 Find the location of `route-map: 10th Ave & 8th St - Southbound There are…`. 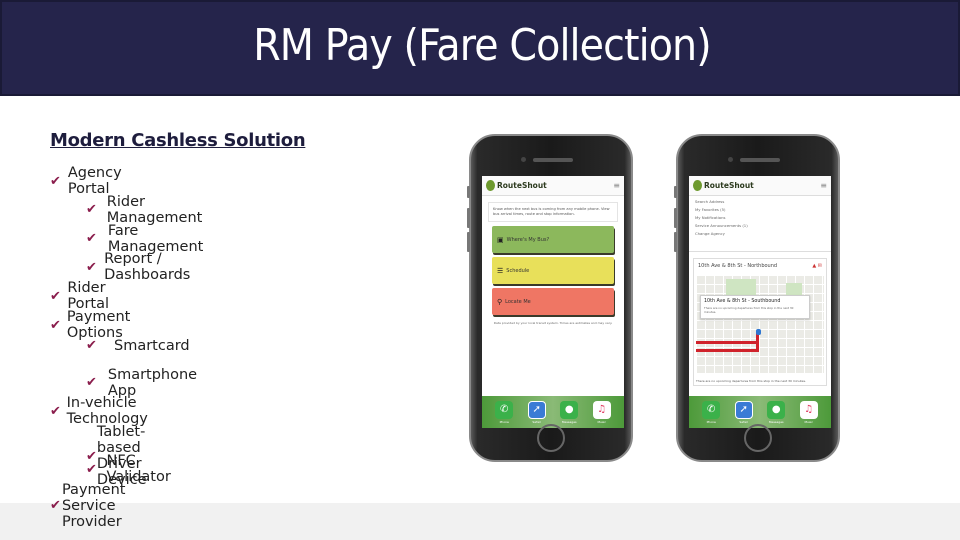

route-map: 10th Ave & 8th St - Southbound There are… is located at coordinates (760, 324).